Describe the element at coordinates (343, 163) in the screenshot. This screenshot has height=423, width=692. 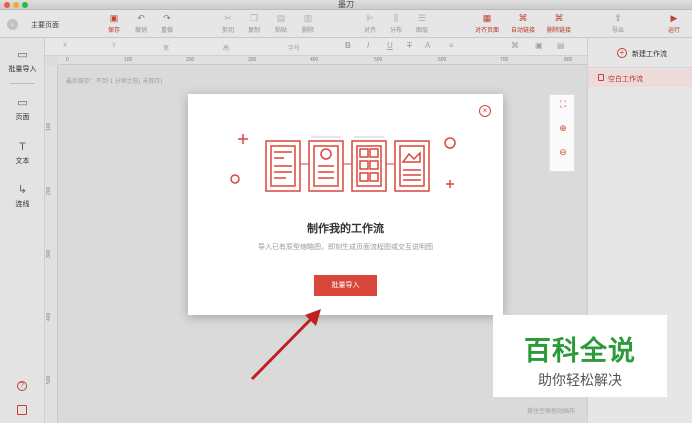
I see `workflow-illustration-icon` at that location.